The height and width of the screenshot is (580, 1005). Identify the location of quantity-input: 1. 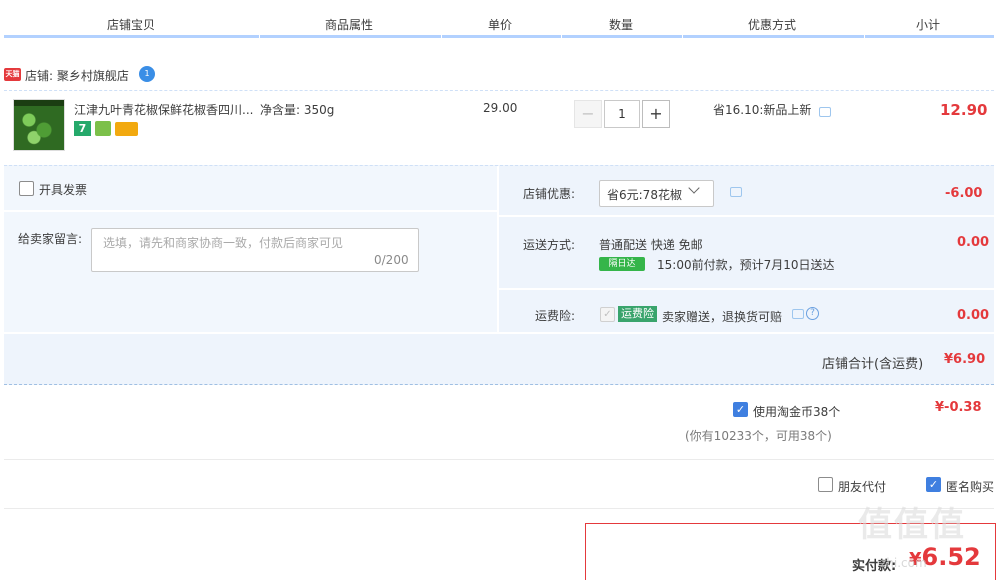
(622, 114).